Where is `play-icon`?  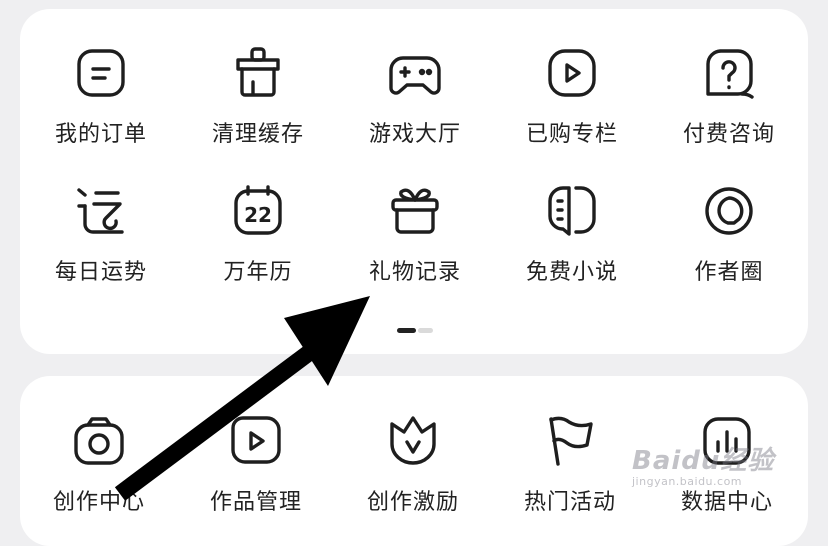
play-icon is located at coordinates (572, 73).